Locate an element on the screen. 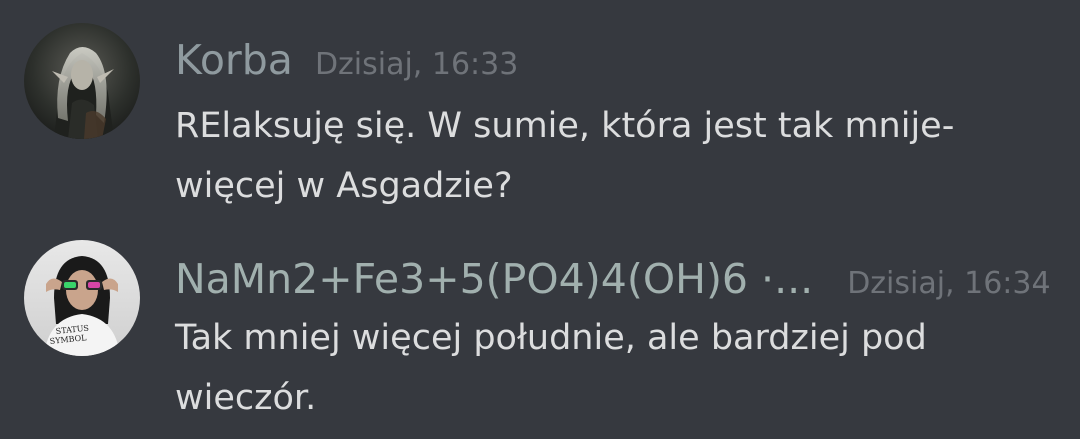 The height and width of the screenshot is (439, 1080). user-avatar: STATUS SYMBOL is located at coordinates (82, 298).